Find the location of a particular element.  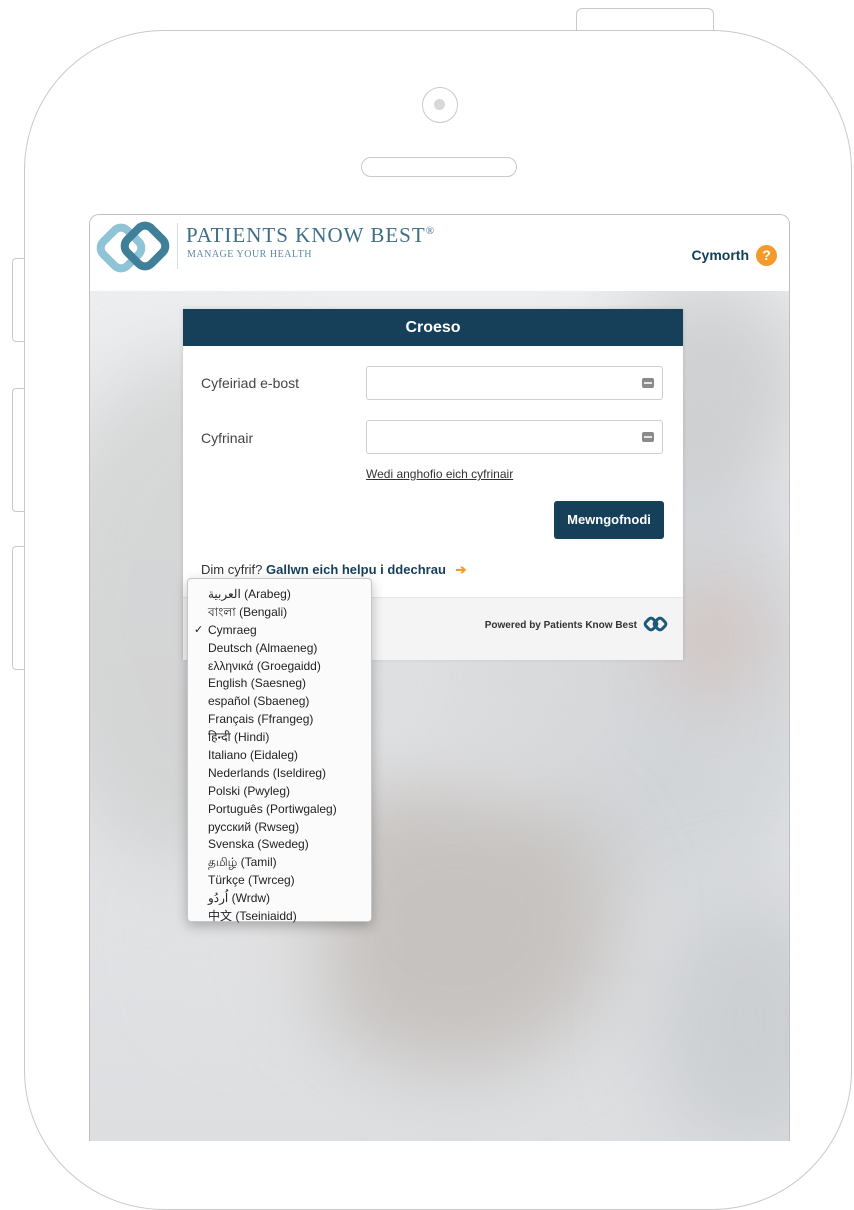

login-button: Mewngofnodi is located at coordinates (609, 520).